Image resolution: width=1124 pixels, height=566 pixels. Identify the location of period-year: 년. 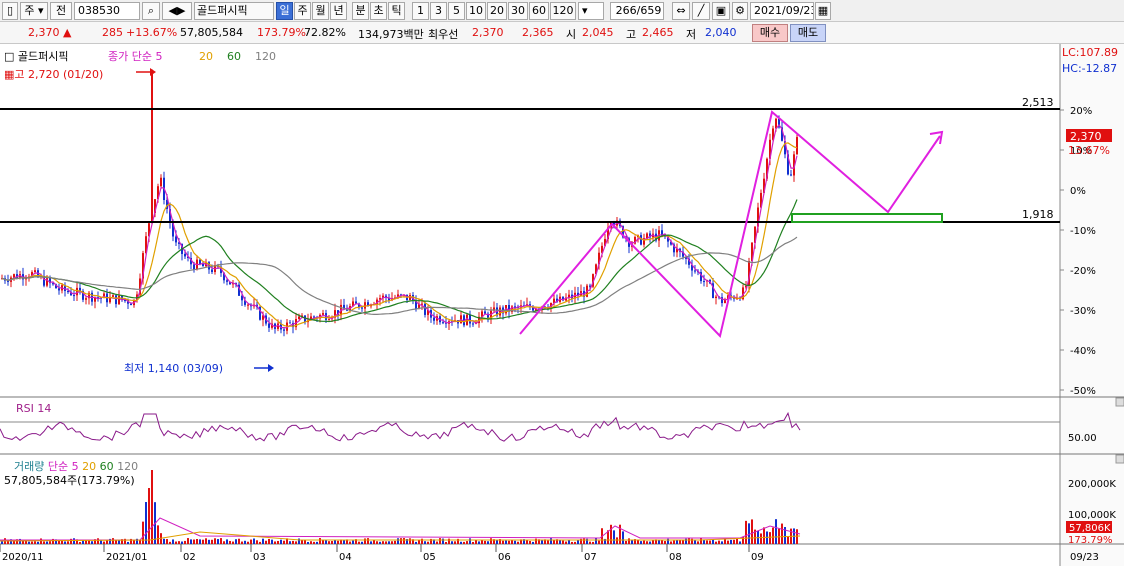
(338, 11).